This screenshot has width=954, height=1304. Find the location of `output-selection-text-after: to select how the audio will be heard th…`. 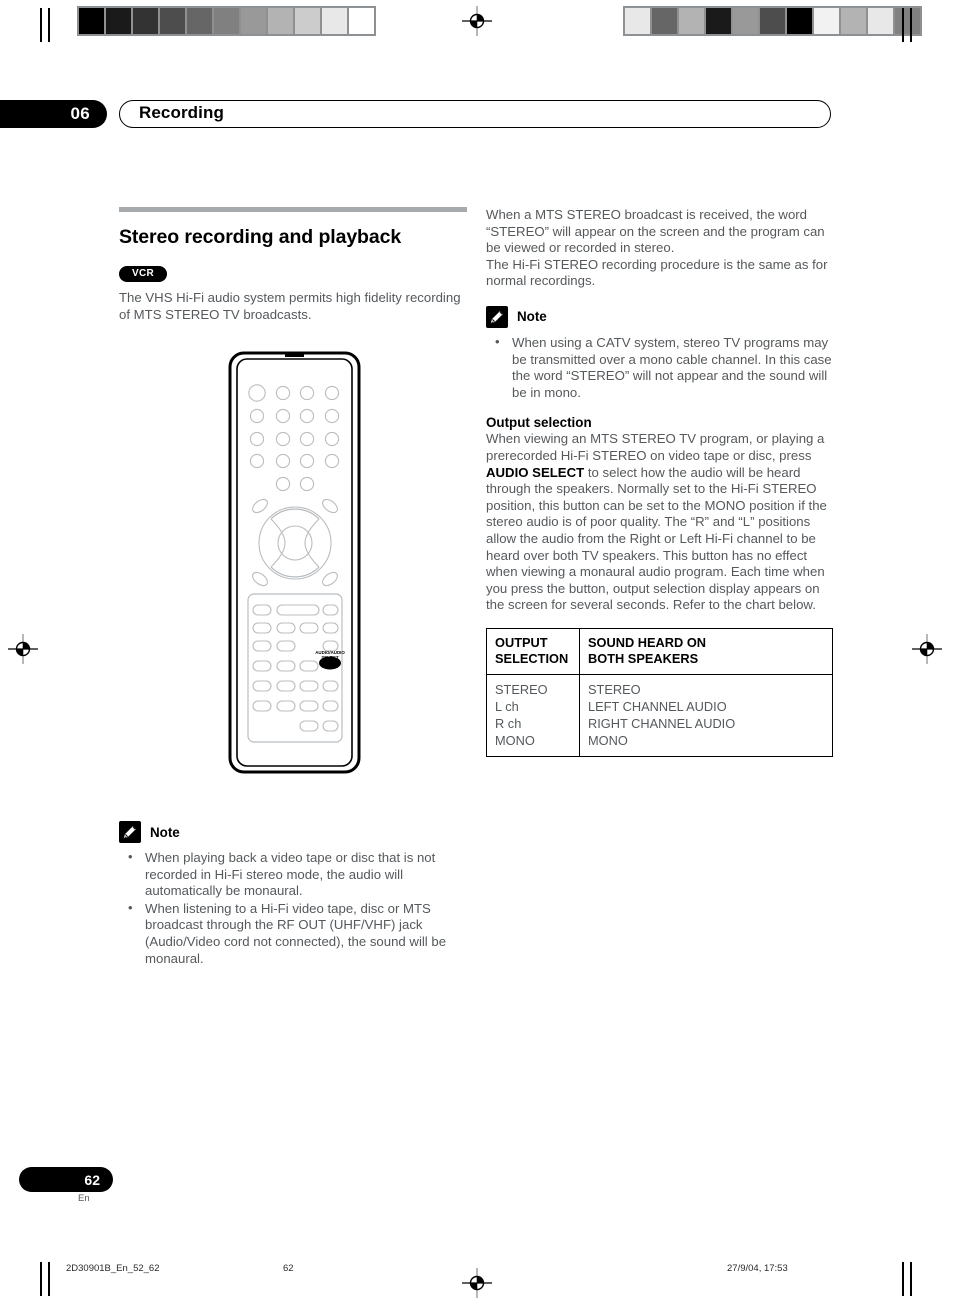

output-selection-text-after: to select how the audio will be heard th… is located at coordinates (656, 538).